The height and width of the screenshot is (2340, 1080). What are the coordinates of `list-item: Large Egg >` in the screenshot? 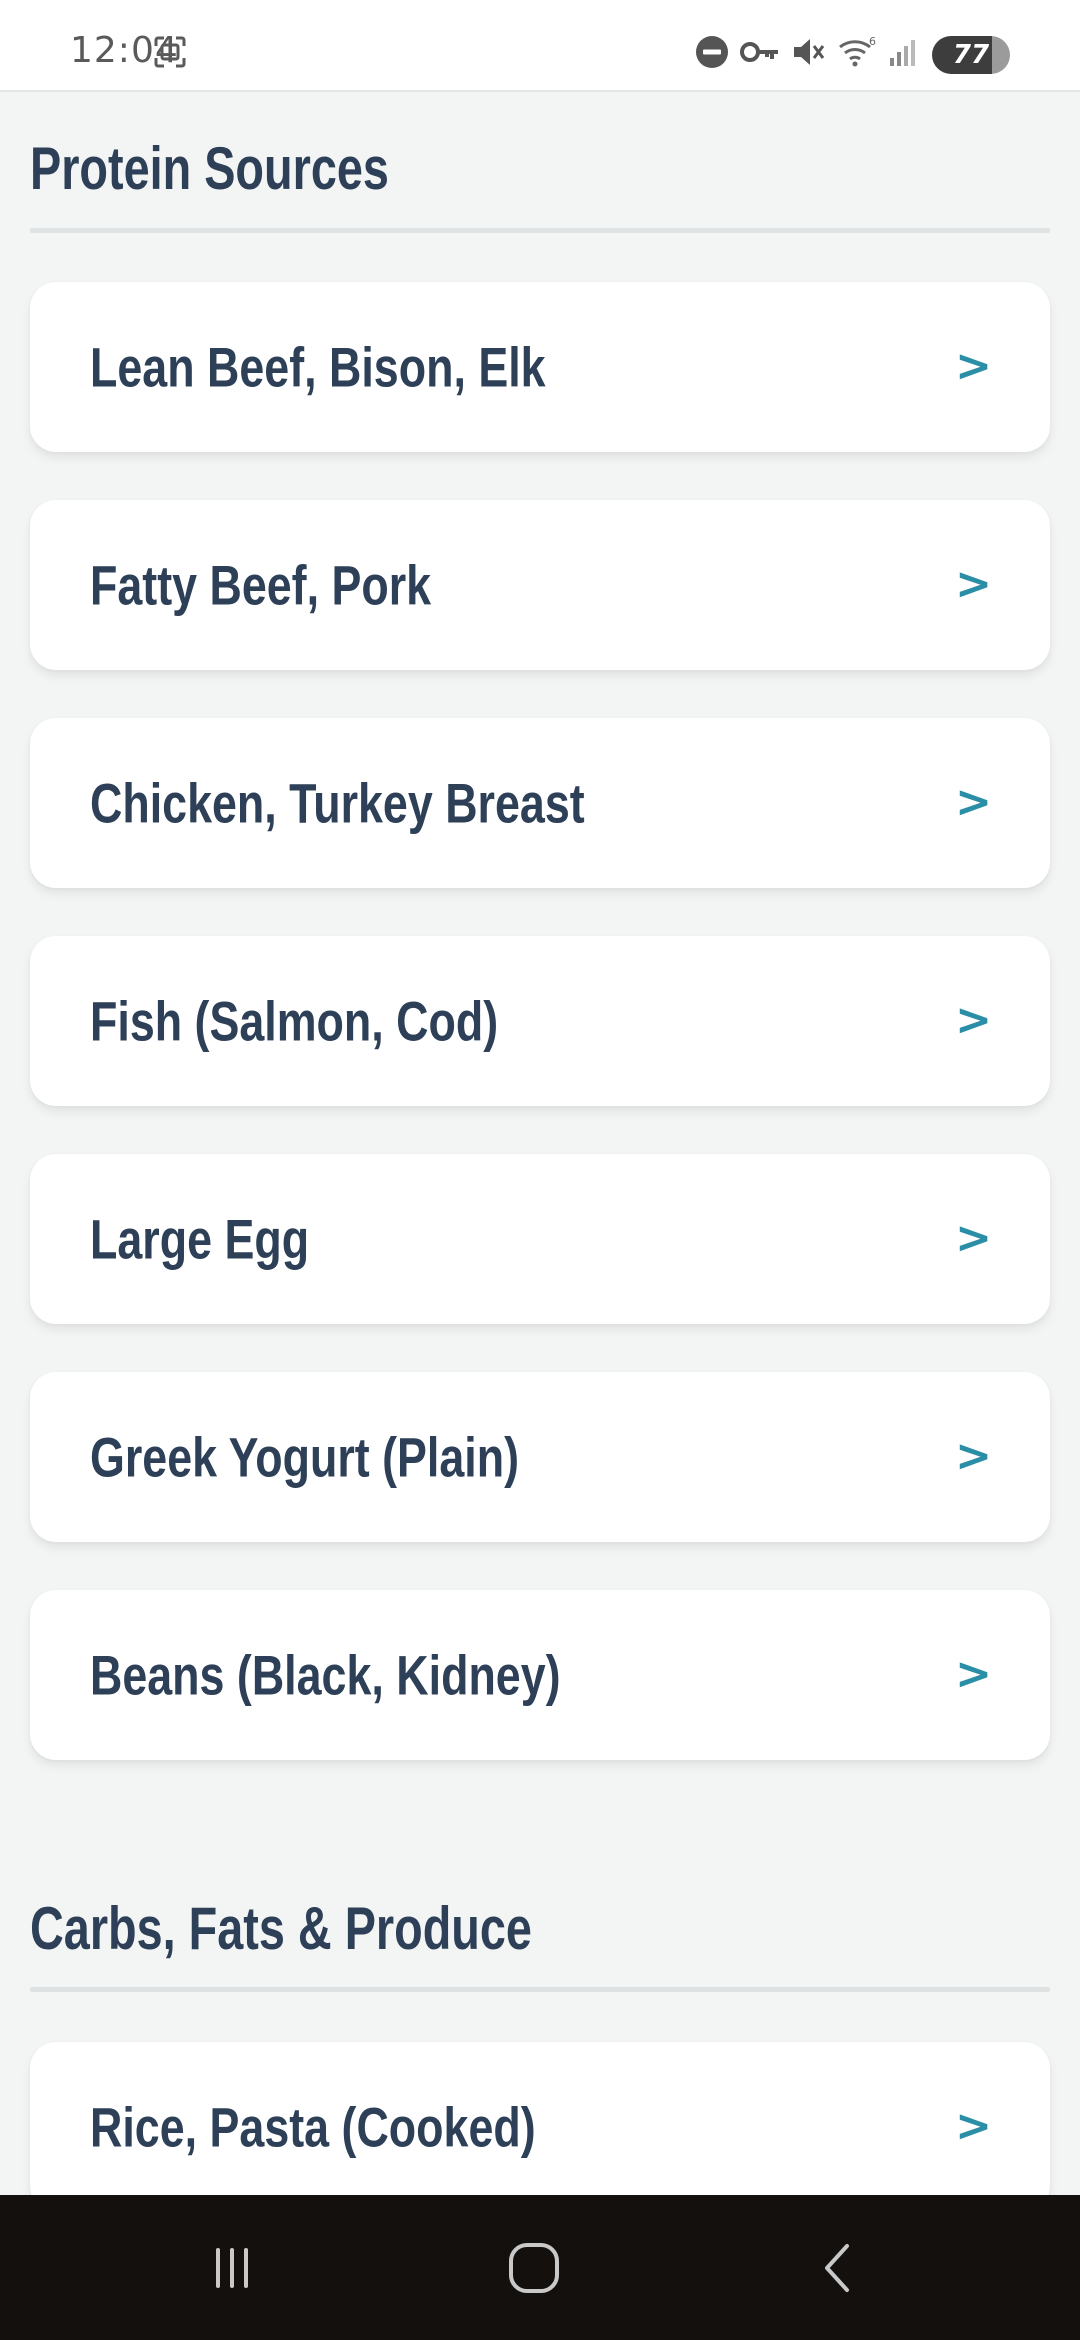 It's located at (540, 1239).